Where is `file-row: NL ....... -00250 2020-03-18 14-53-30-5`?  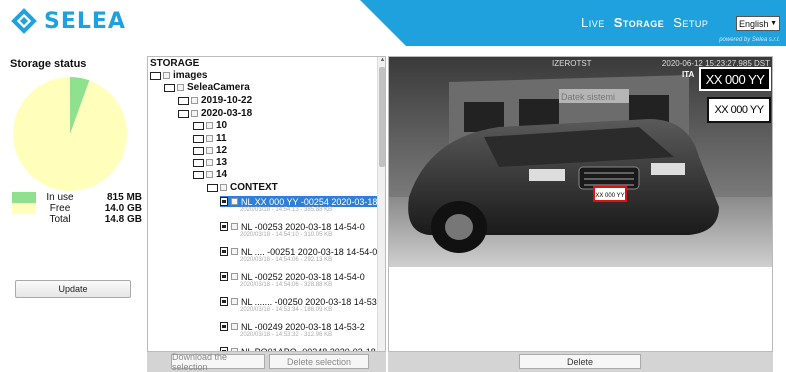
file-row: NL ....... -00250 2020-03-18 14-53-30-5 is located at coordinates (298, 301).